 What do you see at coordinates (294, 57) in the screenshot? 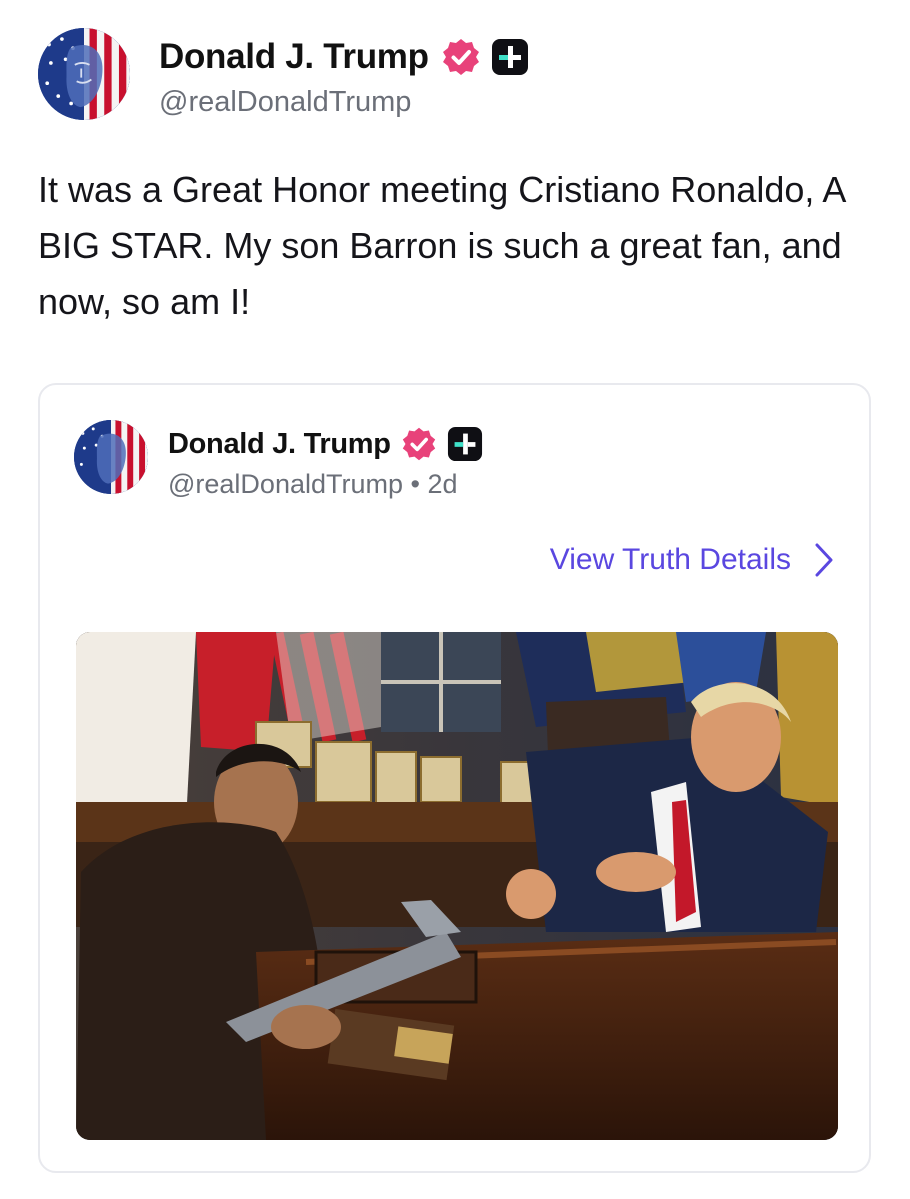
I see `author-name: Donald J. Trump` at bounding box center [294, 57].